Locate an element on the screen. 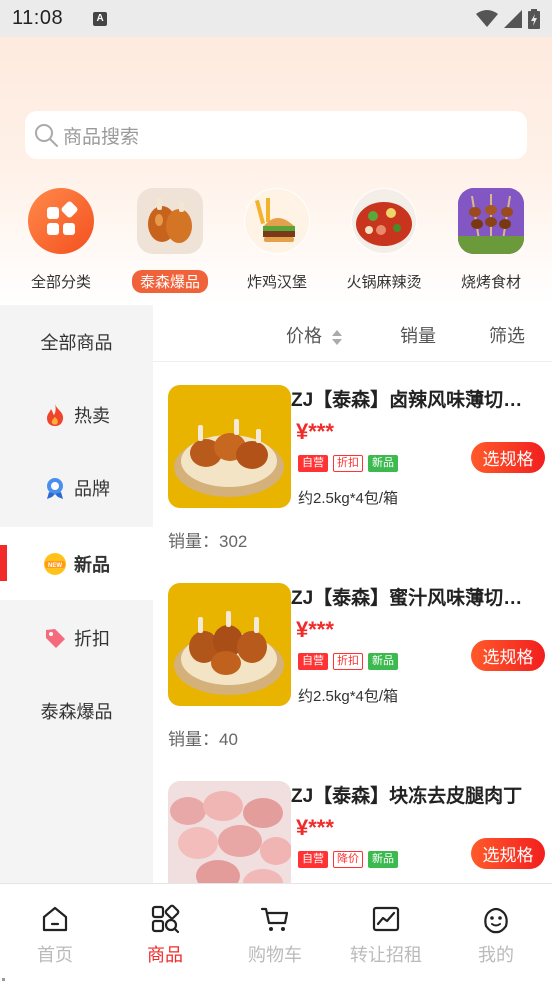 This screenshot has width=552, height=983. bottom-tab-bar: 首页 商品 购物车 转让招租 我的 is located at coordinates (276, 933).